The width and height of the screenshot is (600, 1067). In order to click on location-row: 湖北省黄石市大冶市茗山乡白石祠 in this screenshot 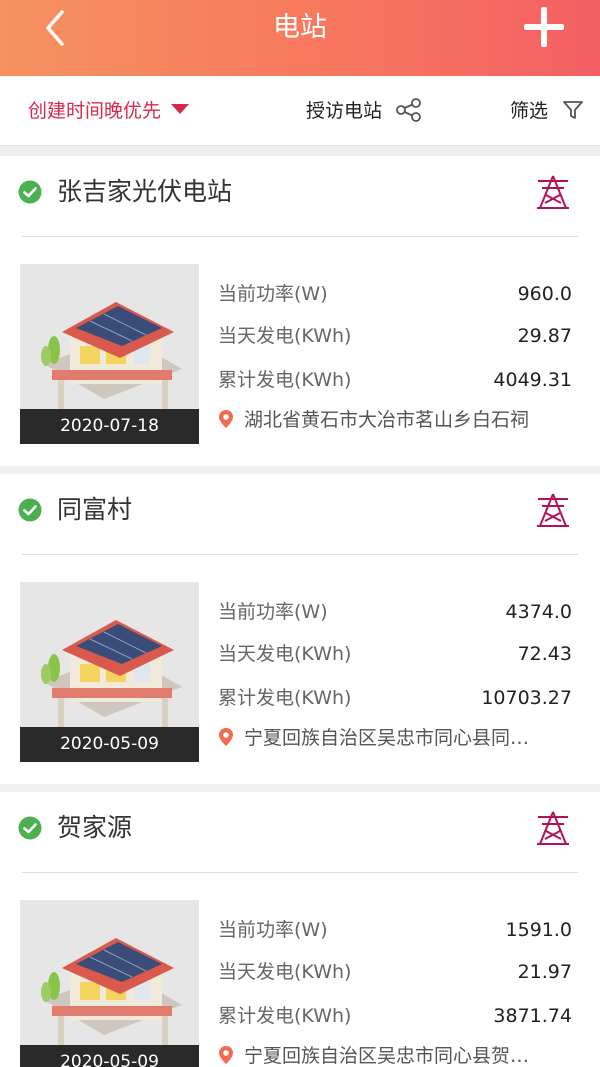, I will do `click(398, 420)`.